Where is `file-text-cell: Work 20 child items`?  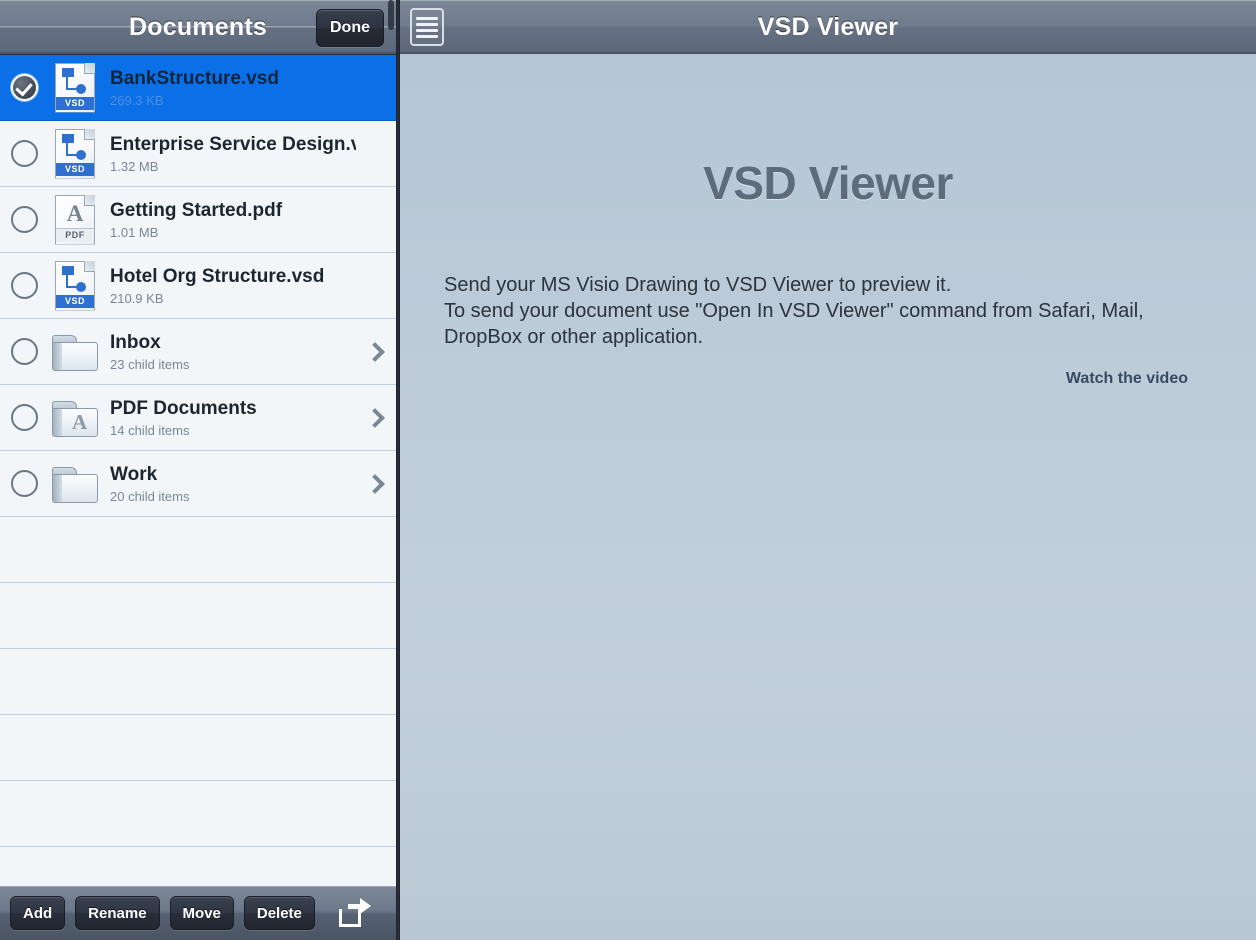 file-text-cell: Work 20 child items is located at coordinates (229, 484).